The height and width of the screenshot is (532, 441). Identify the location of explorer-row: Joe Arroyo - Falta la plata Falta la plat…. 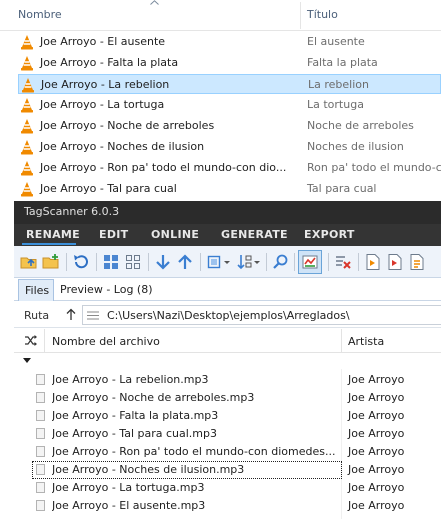
(229, 63).